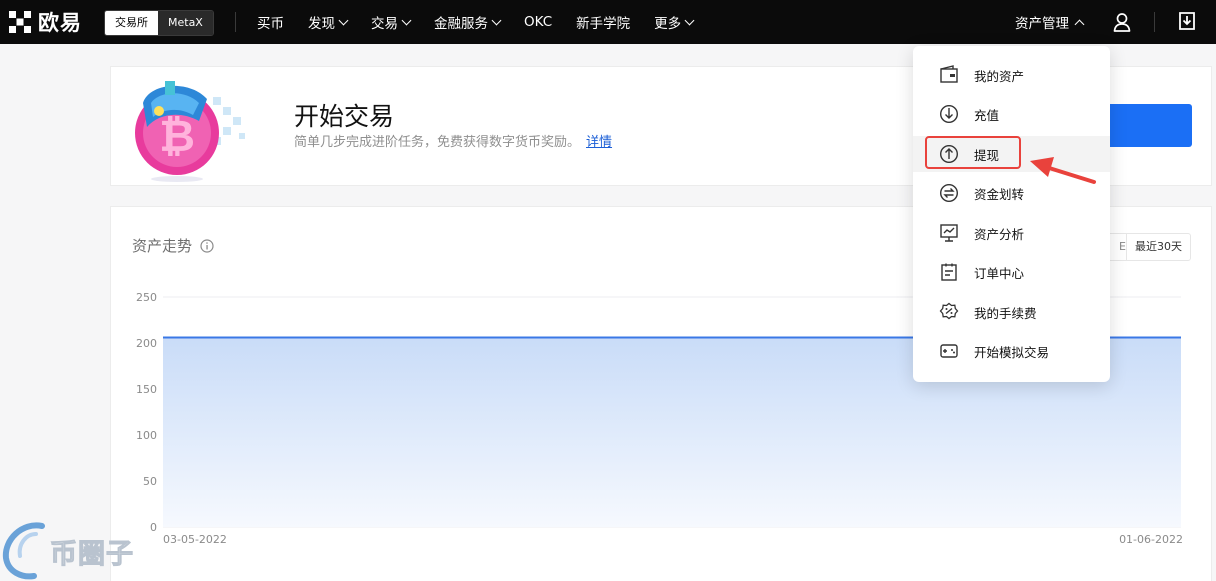  What do you see at coordinates (185, 23) in the screenshot?
I see `metax-tab: MetaX` at bounding box center [185, 23].